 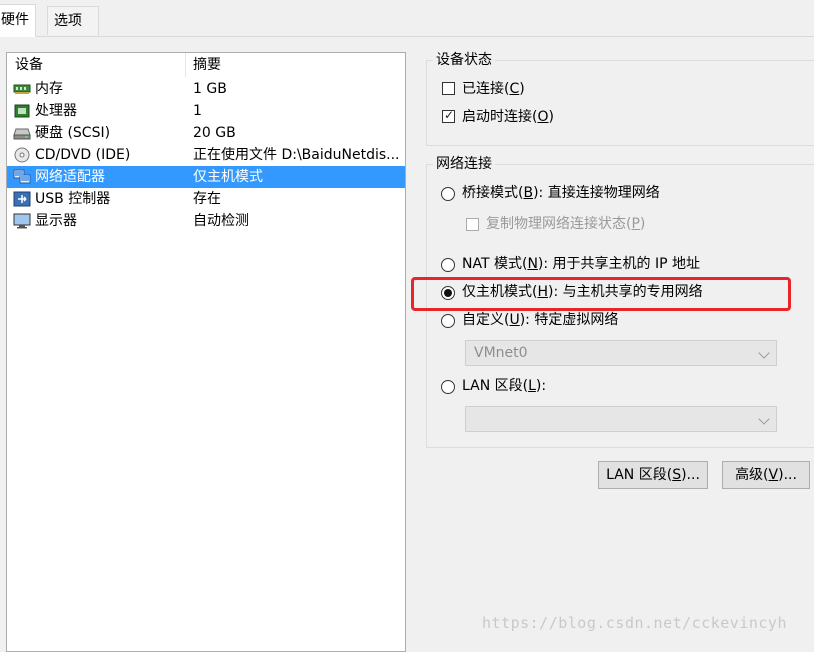 What do you see at coordinates (68, 21) in the screenshot?
I see `tab-options-label: 选项` at bounding box center [68, 21].